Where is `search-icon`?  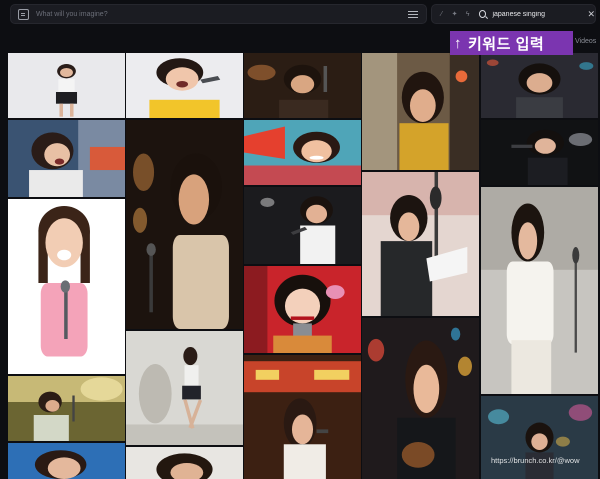
search-icon is located at coordinates (483, 14).